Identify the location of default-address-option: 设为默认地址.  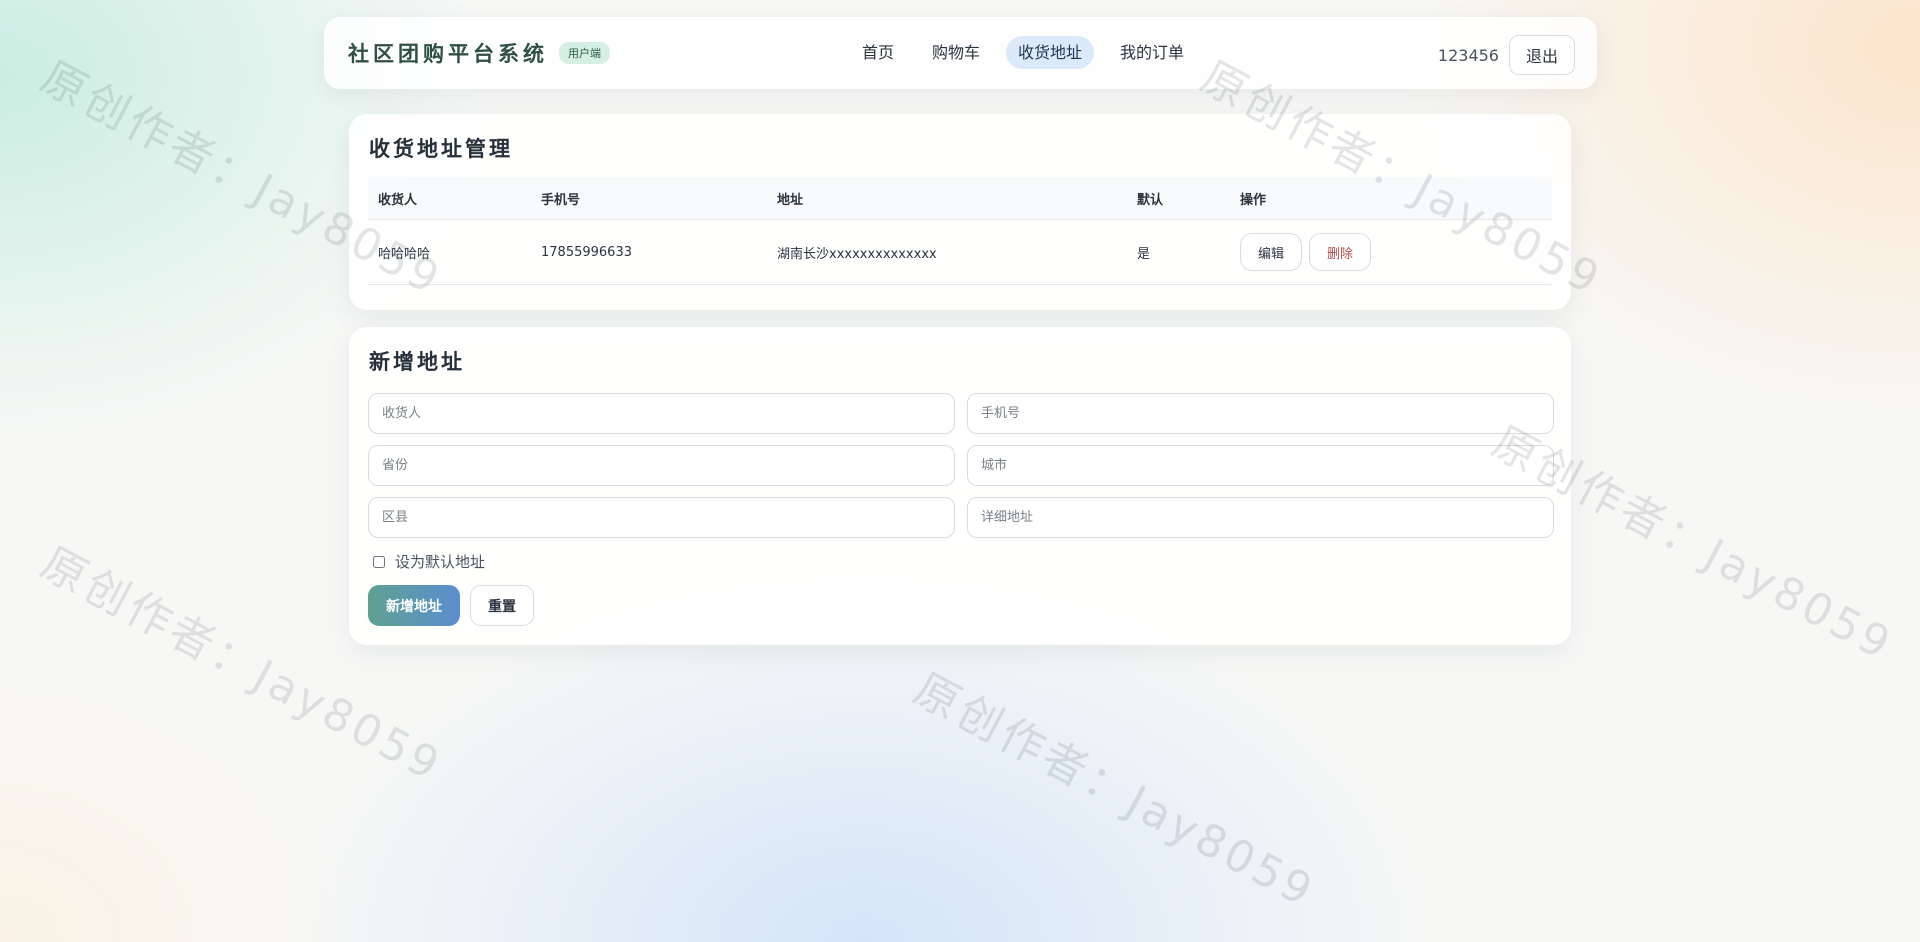
(429, 561).